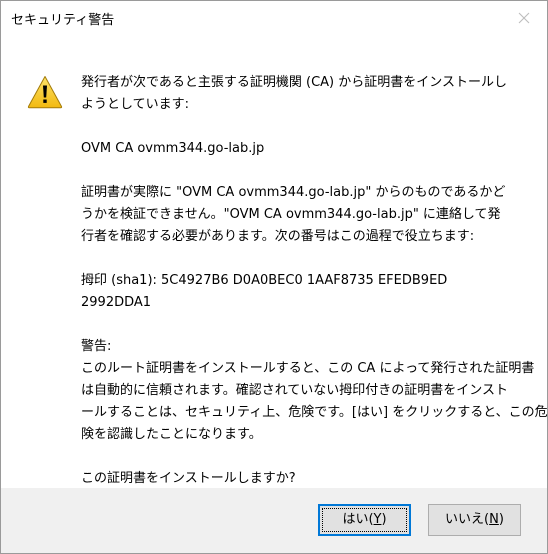 This screenshot has height=554, width=548. What do you see at coordinates (96, 346) in the screenshot?
I see `warning-heading: 警告:` at bounding box center [96, 346].